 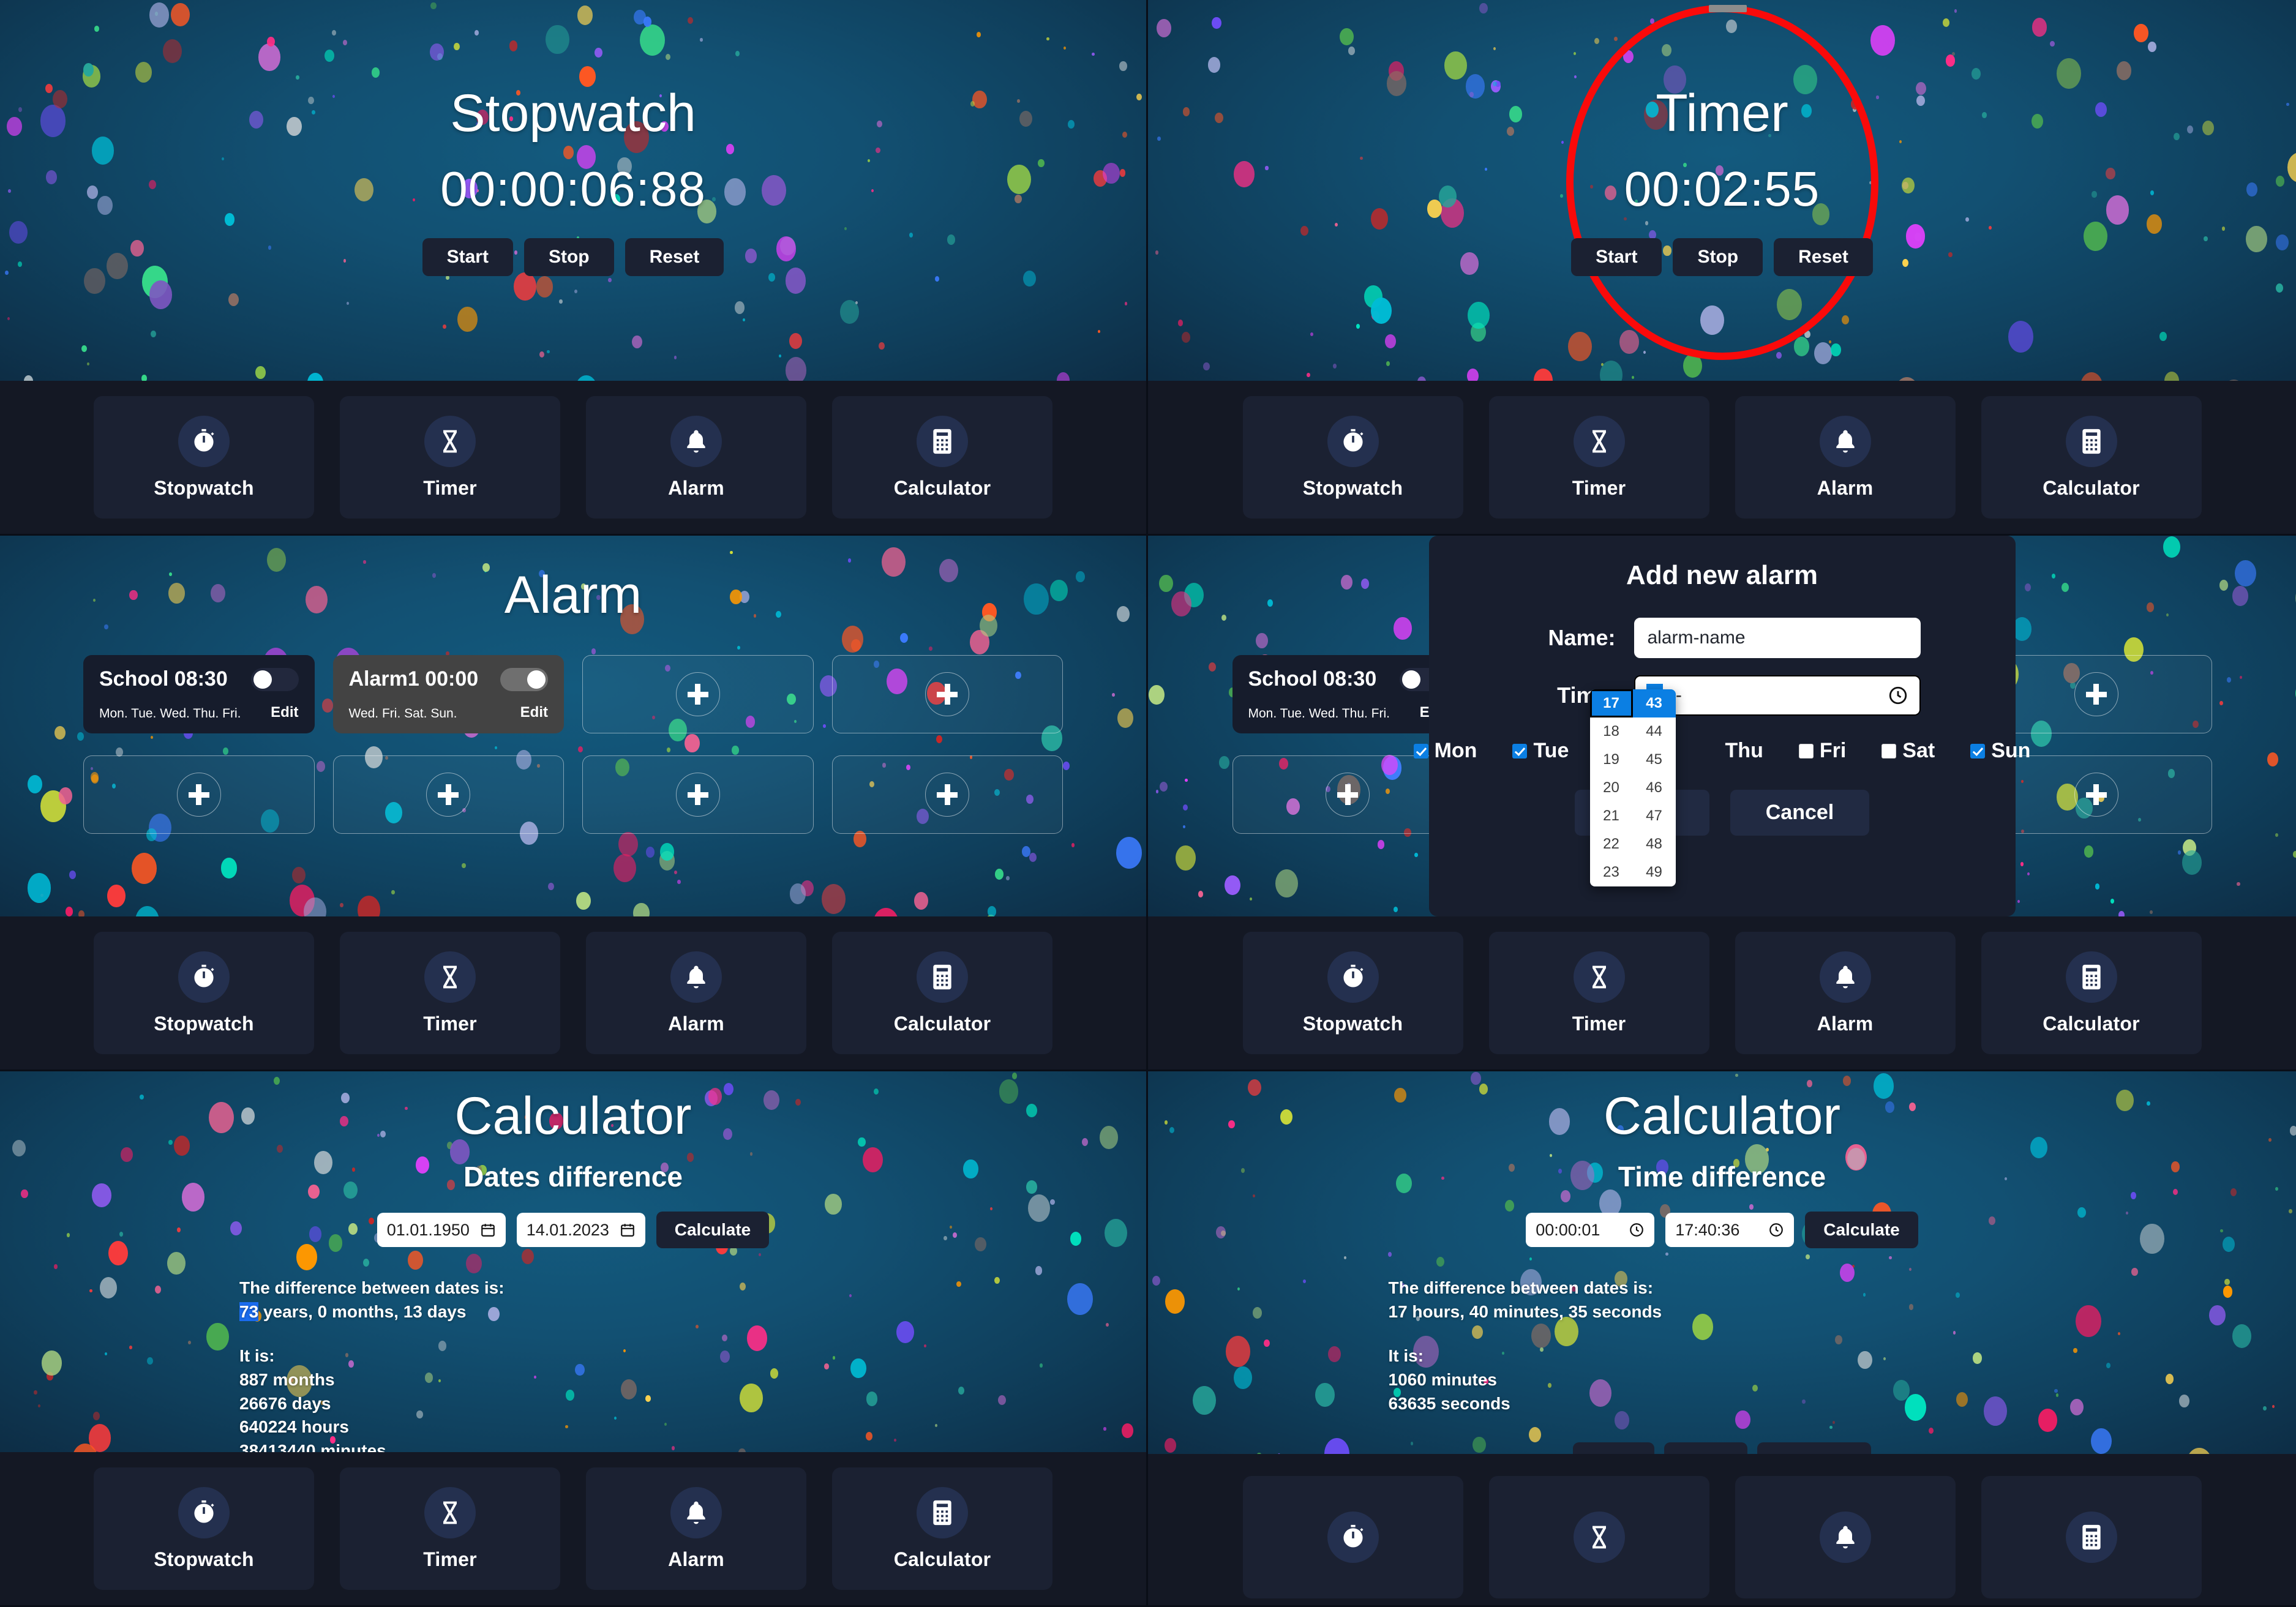 I want to click on minute-option: 48, so click(x=1654, y=844).